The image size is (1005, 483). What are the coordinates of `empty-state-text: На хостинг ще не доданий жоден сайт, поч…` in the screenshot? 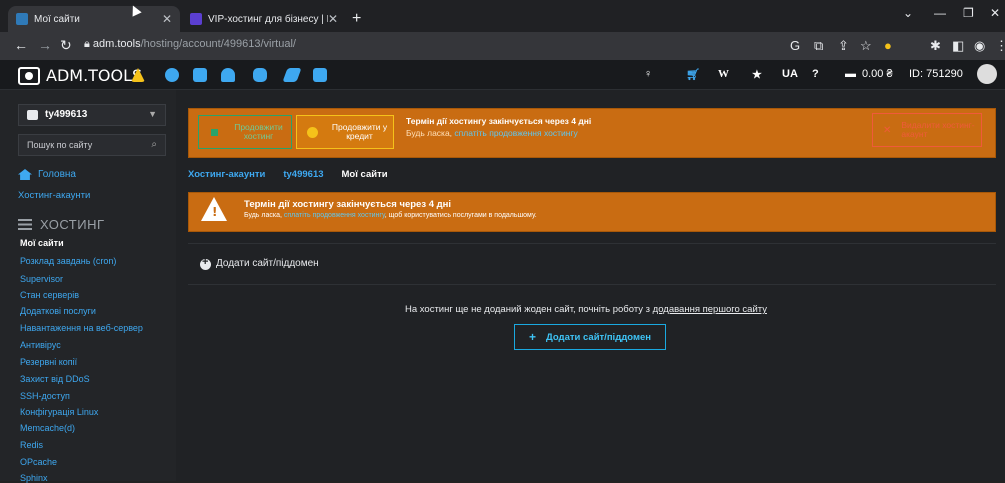 It's located at (586, 309).